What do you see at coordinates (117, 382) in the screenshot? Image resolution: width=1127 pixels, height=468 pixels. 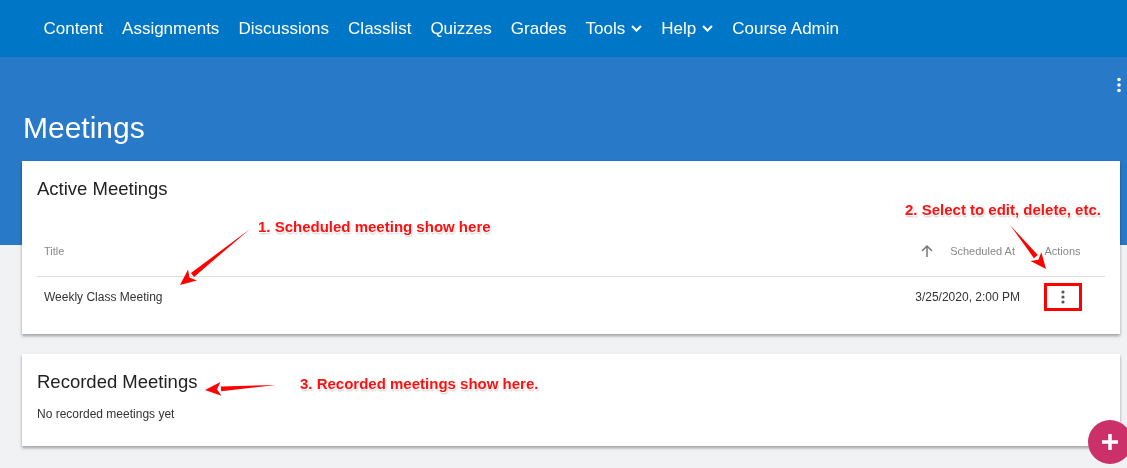 I see `section-title: Recorded Meetings` at bounding box center [117, 382].